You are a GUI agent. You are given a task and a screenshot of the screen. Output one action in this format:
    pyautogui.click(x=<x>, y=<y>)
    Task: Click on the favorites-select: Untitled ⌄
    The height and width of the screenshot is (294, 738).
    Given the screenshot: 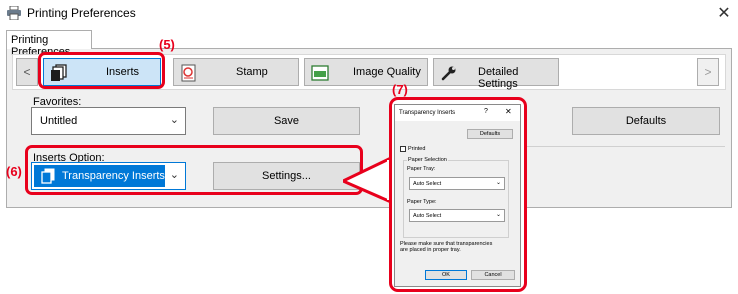 What is the action you would take?
    pyautogui.click(x=108, y=121)
    